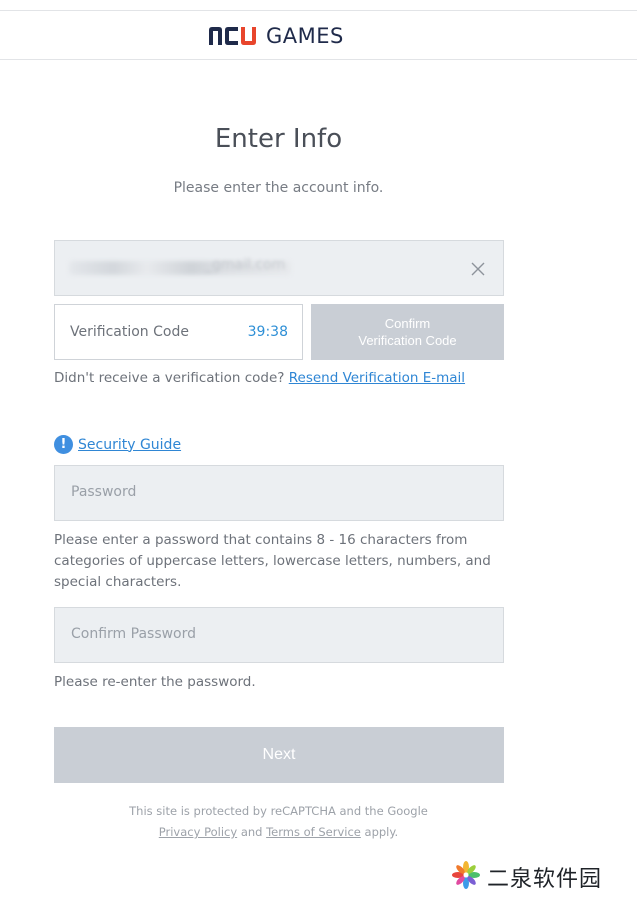 The height and width of the screenshot is (902, 637). I want to click on logo-mark, so click(234, 36).